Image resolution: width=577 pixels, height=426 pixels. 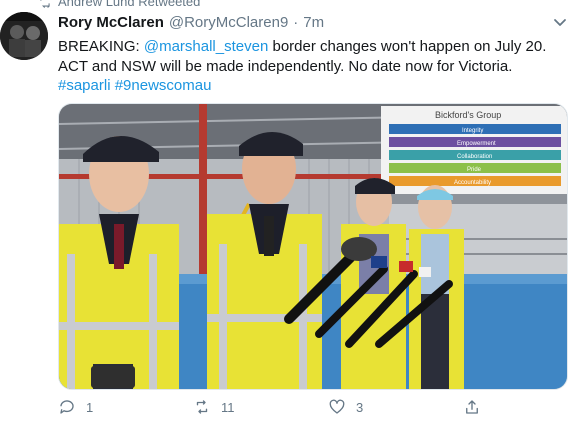 What do you see at coordinates (67, 407) in the screenshot?
I see `reply-icon` at bounding box center [67, 407].